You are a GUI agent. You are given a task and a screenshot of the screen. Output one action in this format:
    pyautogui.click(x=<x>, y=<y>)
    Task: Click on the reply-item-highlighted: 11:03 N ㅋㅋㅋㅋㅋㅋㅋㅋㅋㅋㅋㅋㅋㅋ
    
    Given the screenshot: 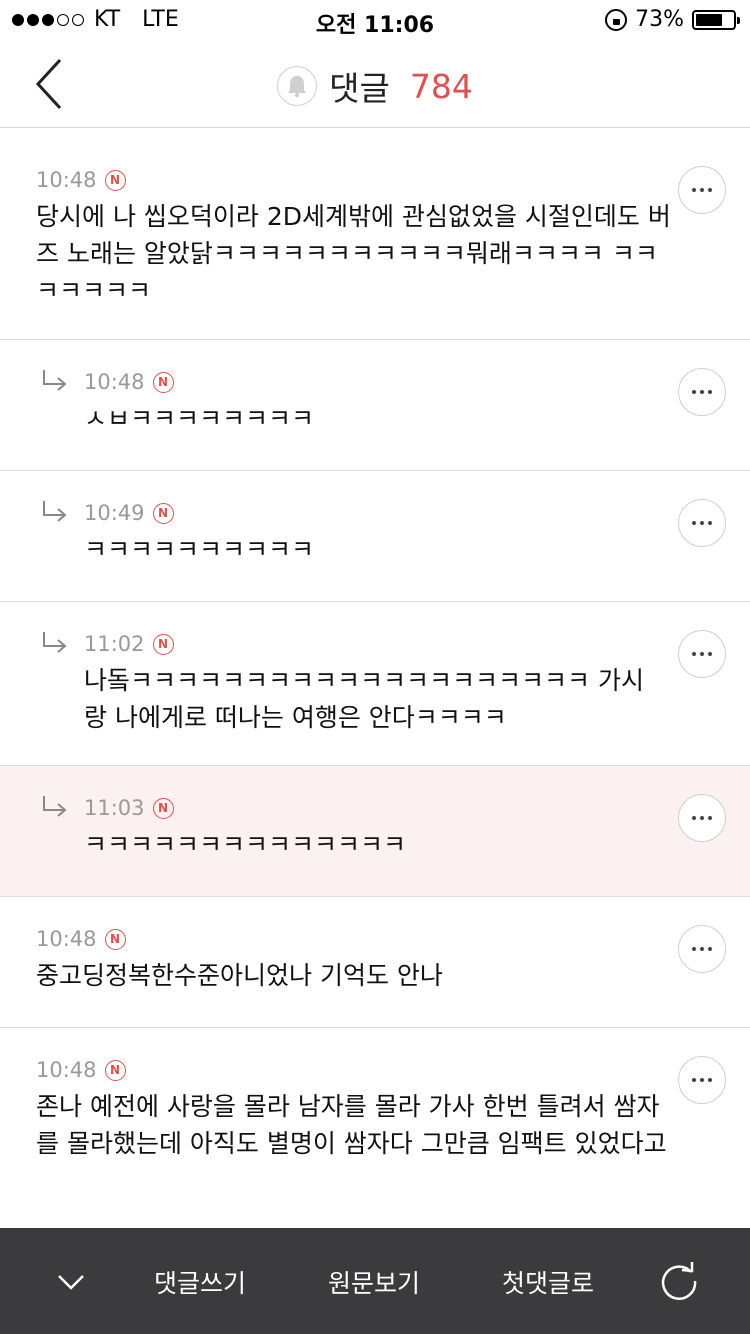 What is the action you would take?
    pyautogui.click(x=375, y=831)
    